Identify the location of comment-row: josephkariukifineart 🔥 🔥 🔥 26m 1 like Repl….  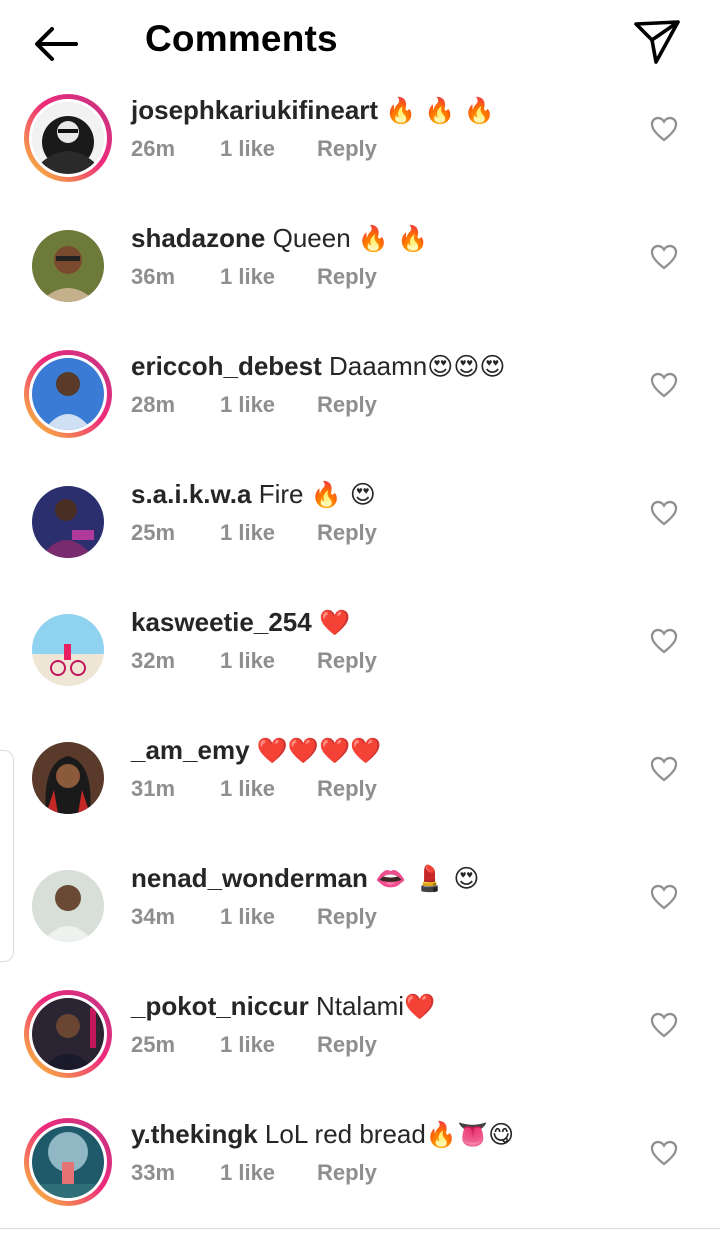
(360, 150).